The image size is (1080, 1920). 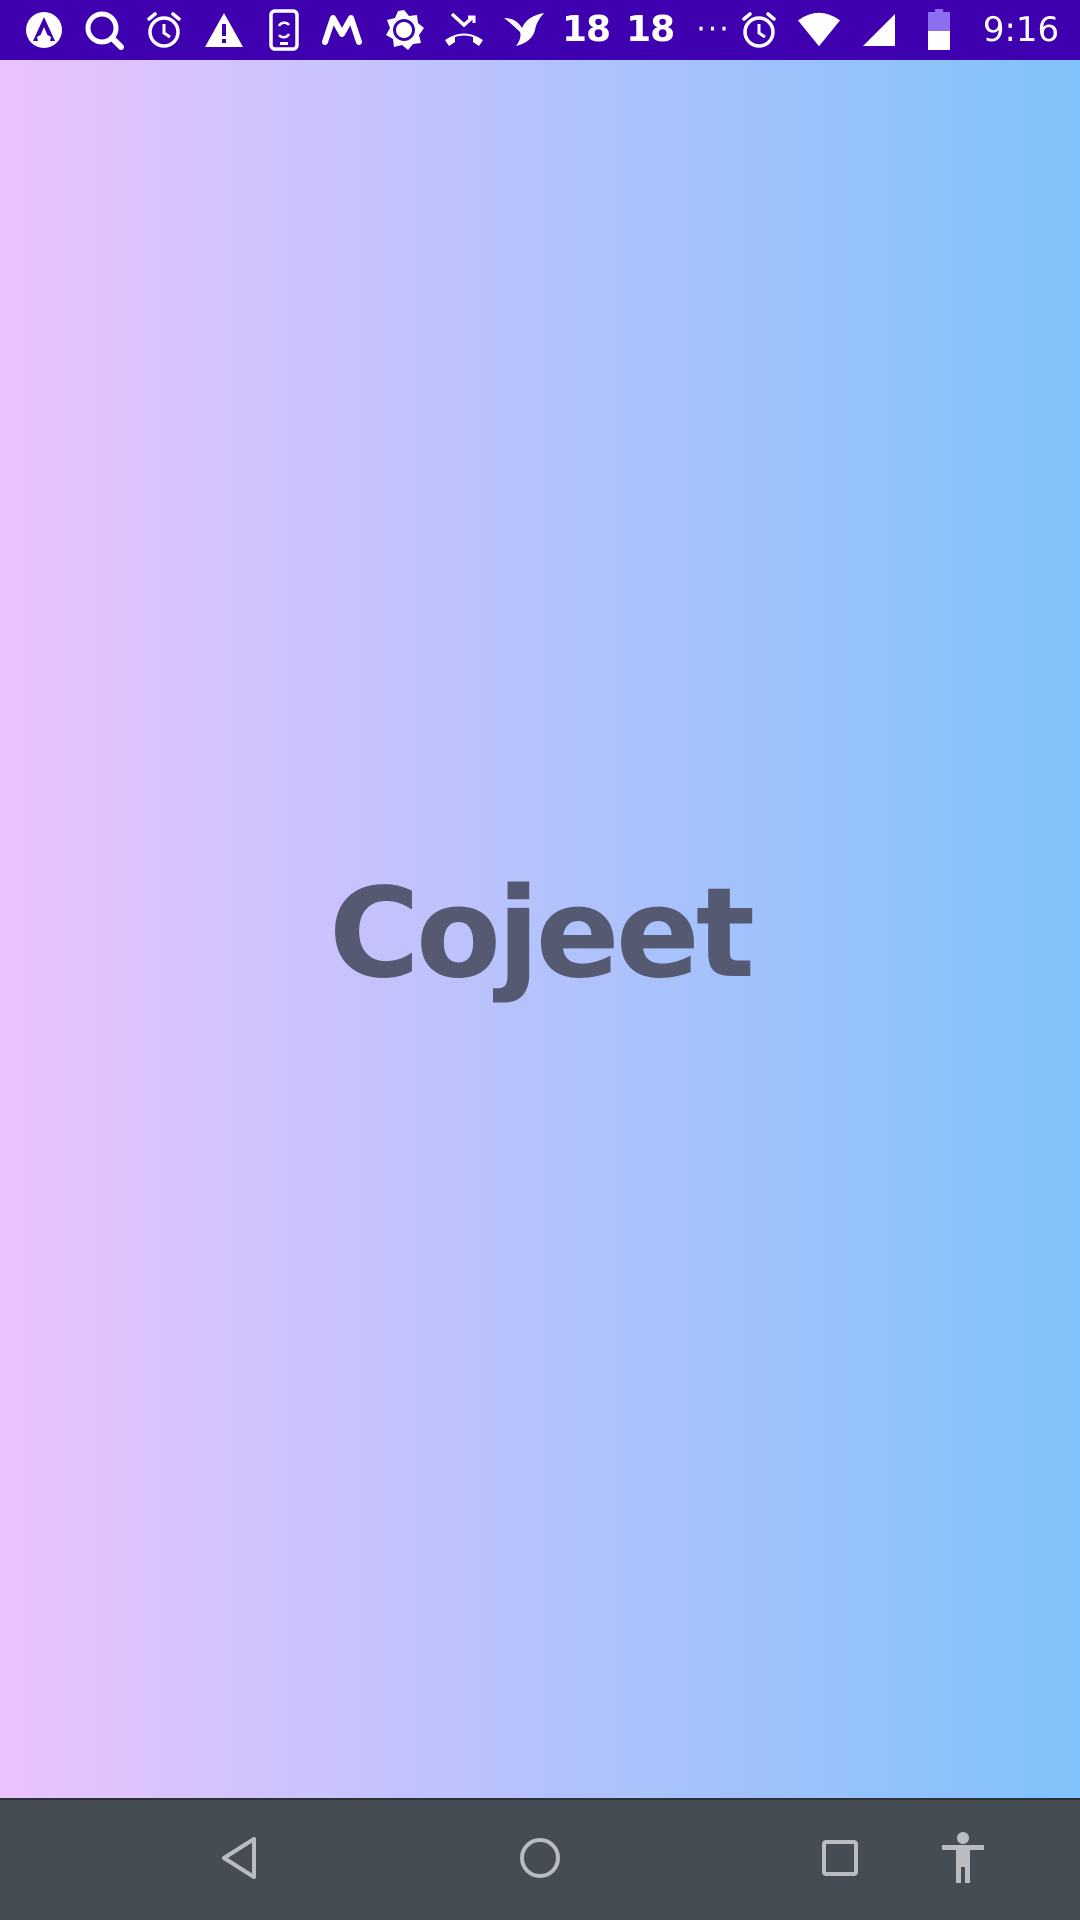 I want to click on notification-badge-18: 18, so click(x=586, y=29).